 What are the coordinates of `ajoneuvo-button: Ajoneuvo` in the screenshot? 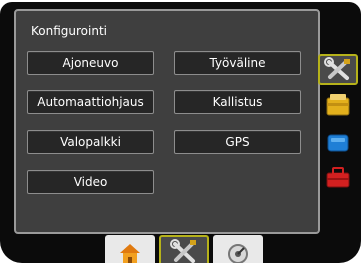 It's located at (90, 63).